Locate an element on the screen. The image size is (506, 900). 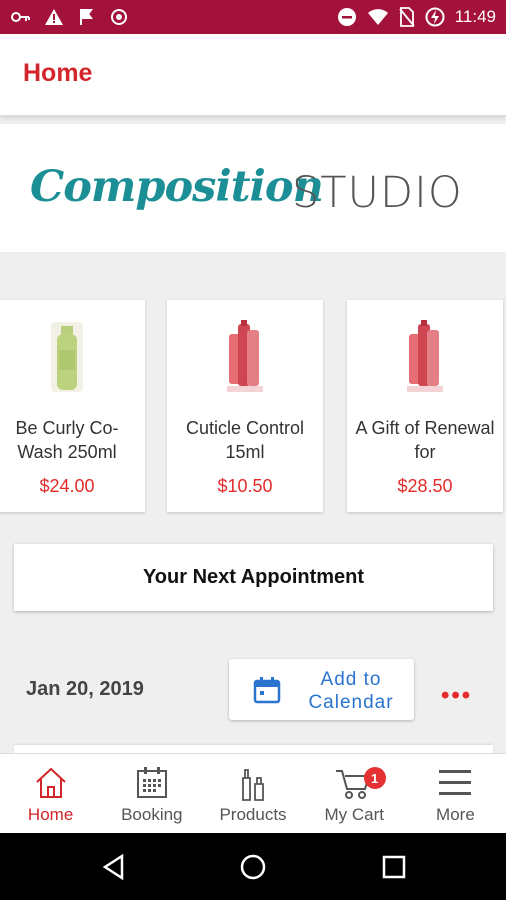
product-card: Be Curly Co-Wash 250ml $24.00 is located at coordinates (72, 406).